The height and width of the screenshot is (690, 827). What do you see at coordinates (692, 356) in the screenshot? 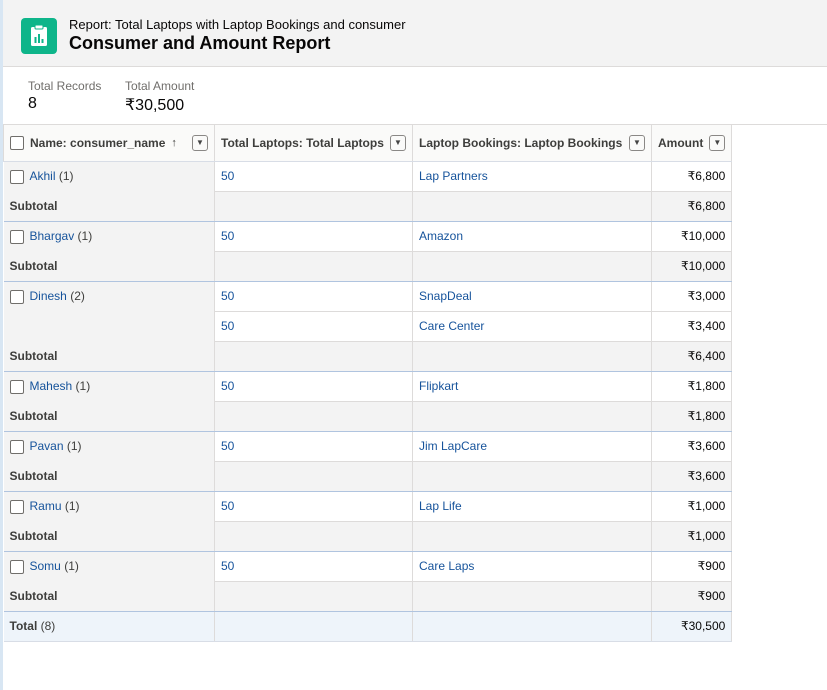
I see `subtotal-amount: ₹6,400` at bounding box center [692, 356].